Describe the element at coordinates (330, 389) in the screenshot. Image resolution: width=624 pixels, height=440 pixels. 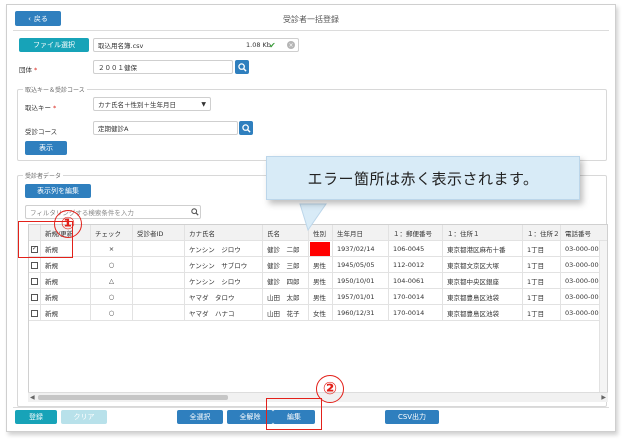
I see `annotation-marker-2: ②` at that location.